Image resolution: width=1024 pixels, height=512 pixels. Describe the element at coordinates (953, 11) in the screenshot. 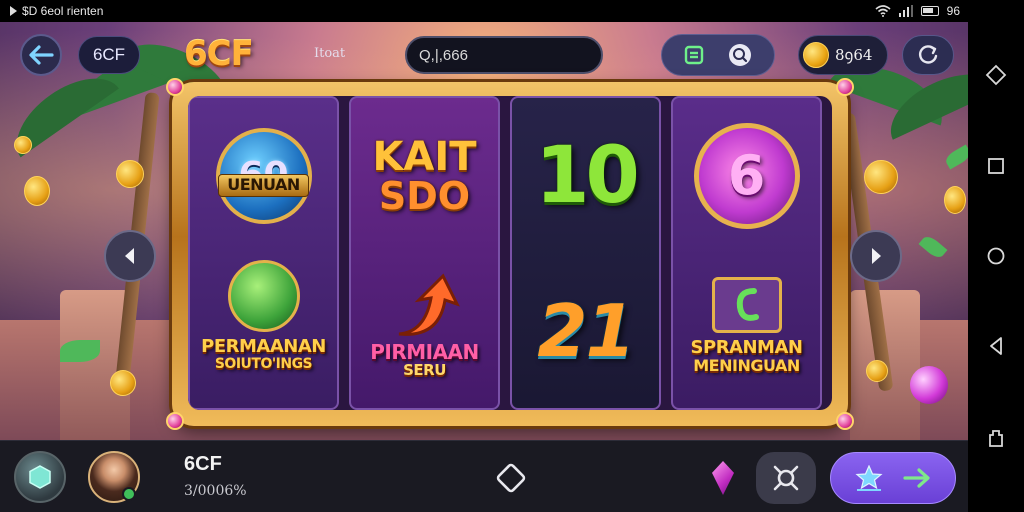

I see `battery-percent: 96` at that location.